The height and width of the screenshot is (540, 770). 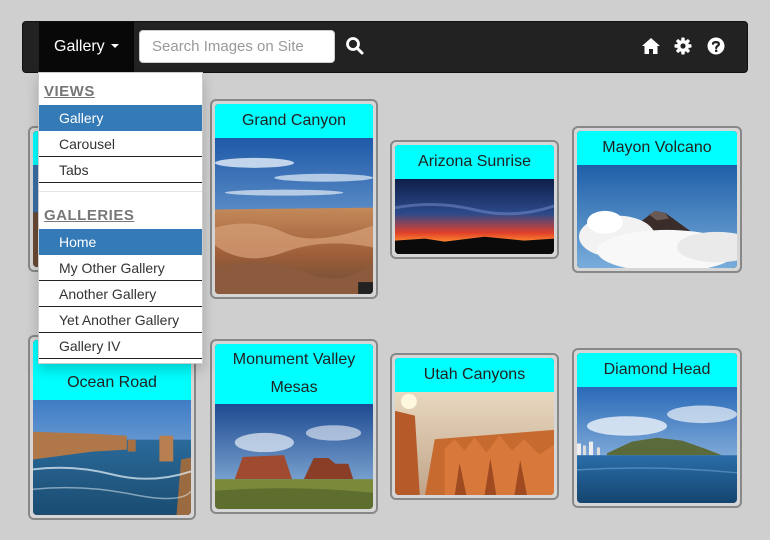 I want to click on card-image-frame: Ocean Road, so click(x=112, y=427).